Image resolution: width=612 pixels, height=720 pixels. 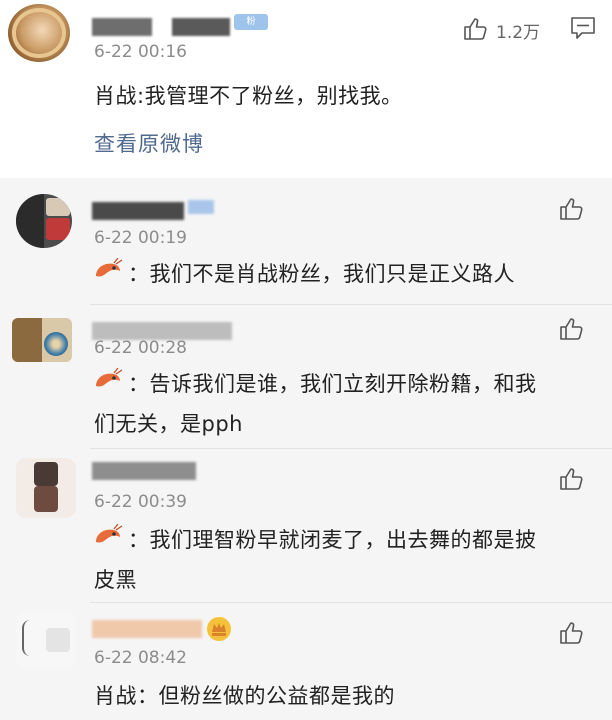 I want to click on view-original-link: 查看原微博, so click(x=149, y=143).